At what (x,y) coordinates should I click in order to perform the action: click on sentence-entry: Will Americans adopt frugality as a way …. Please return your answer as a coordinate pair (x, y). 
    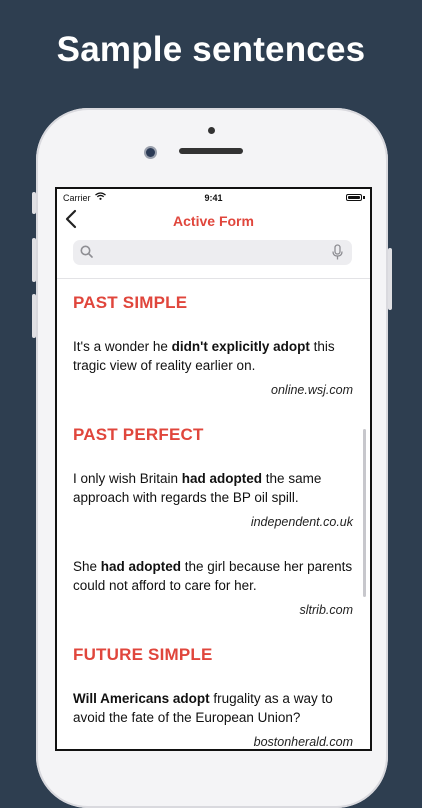
    Looking at the image, I should click on (213, 719).